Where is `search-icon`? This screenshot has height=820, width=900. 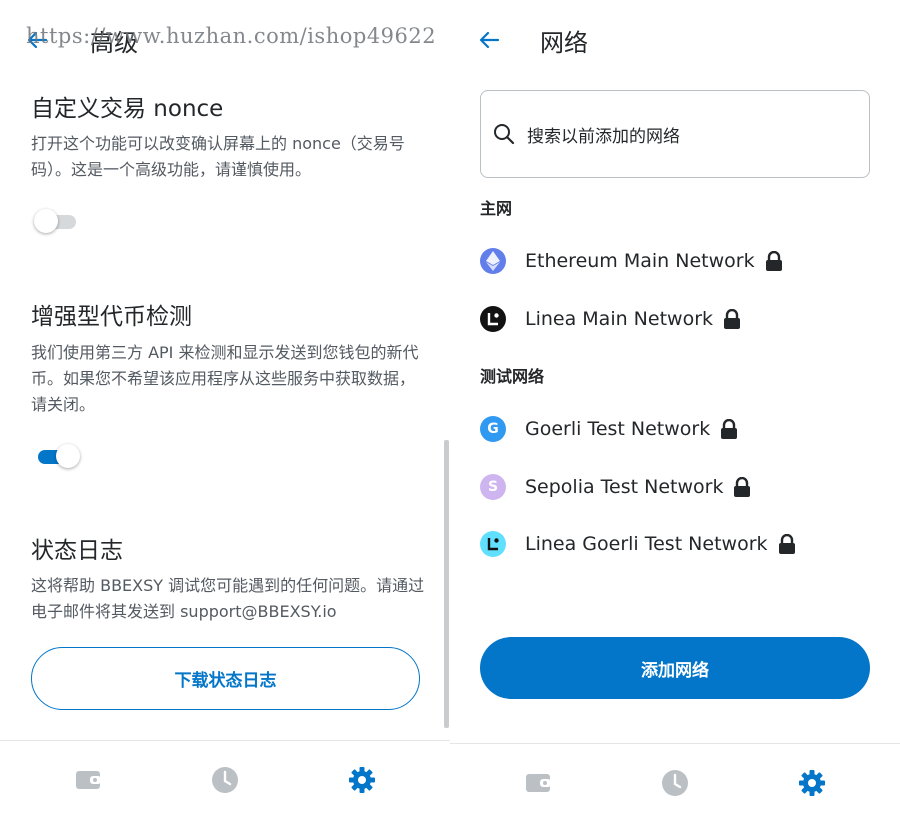
search-icon is located at coordinates (504, 134).